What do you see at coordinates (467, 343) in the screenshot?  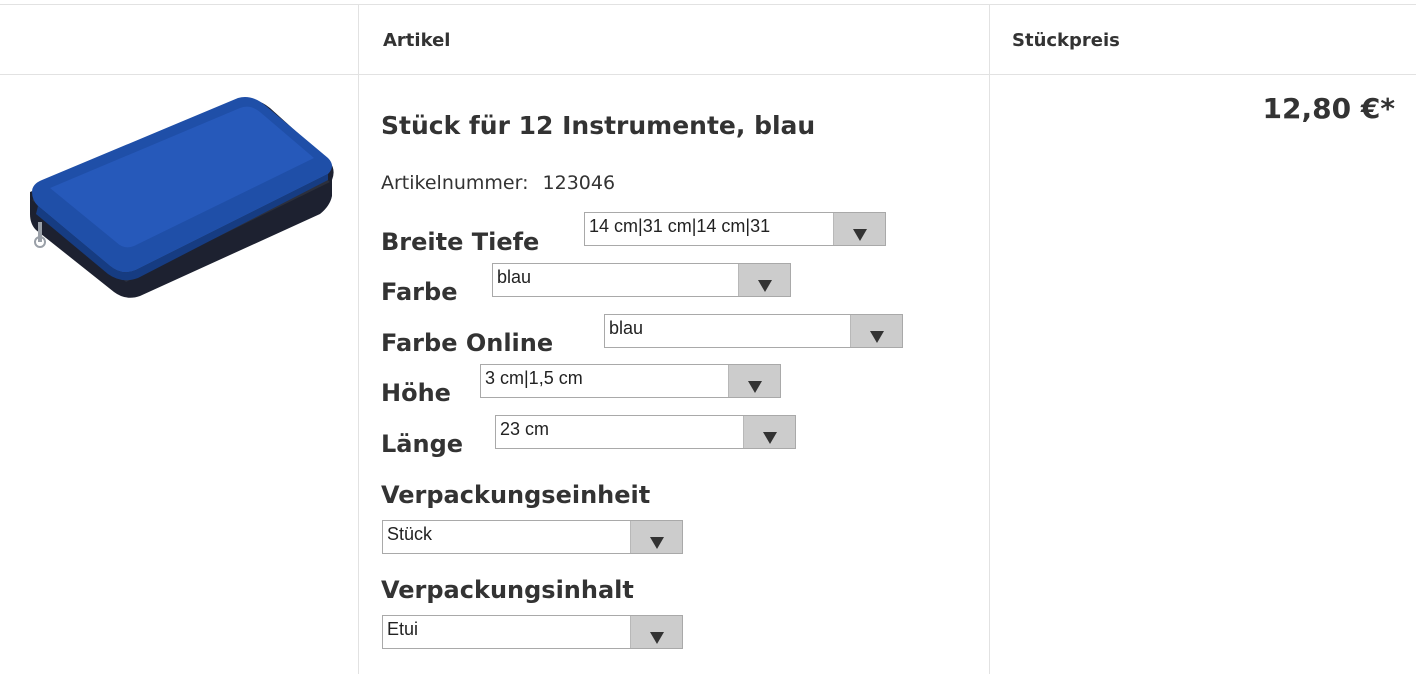 I see `option-label-farbe-online: Farbe Online` at bounding box center [467, 343].